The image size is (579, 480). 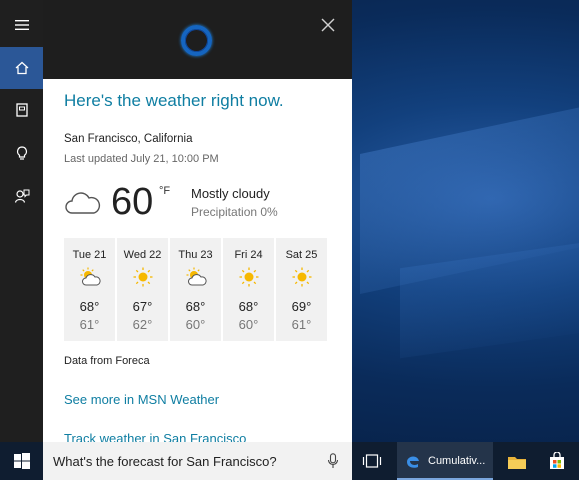 I want to click on current-condition: Mostly cloudy, so click(x=230, y=193).